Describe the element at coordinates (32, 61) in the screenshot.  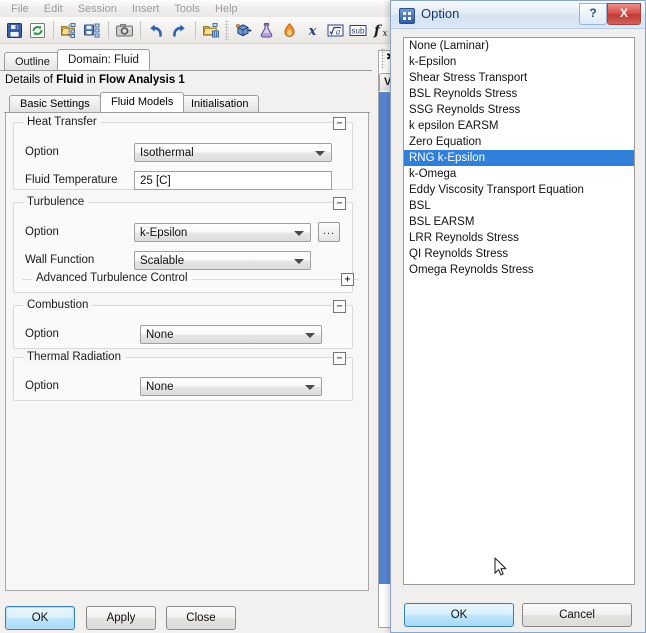
I see `tab-outline: Outline` at that location.